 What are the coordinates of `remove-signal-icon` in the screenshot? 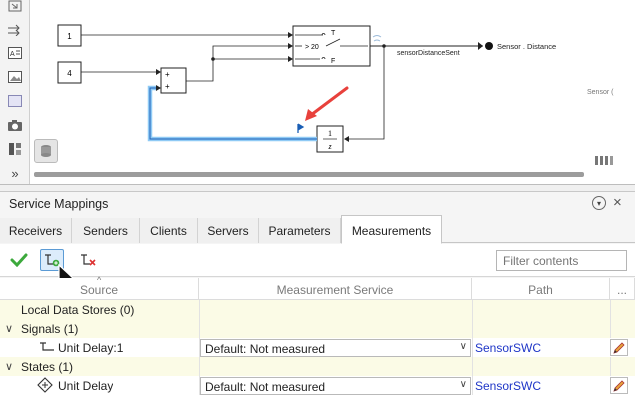 It's located at (88, 260).